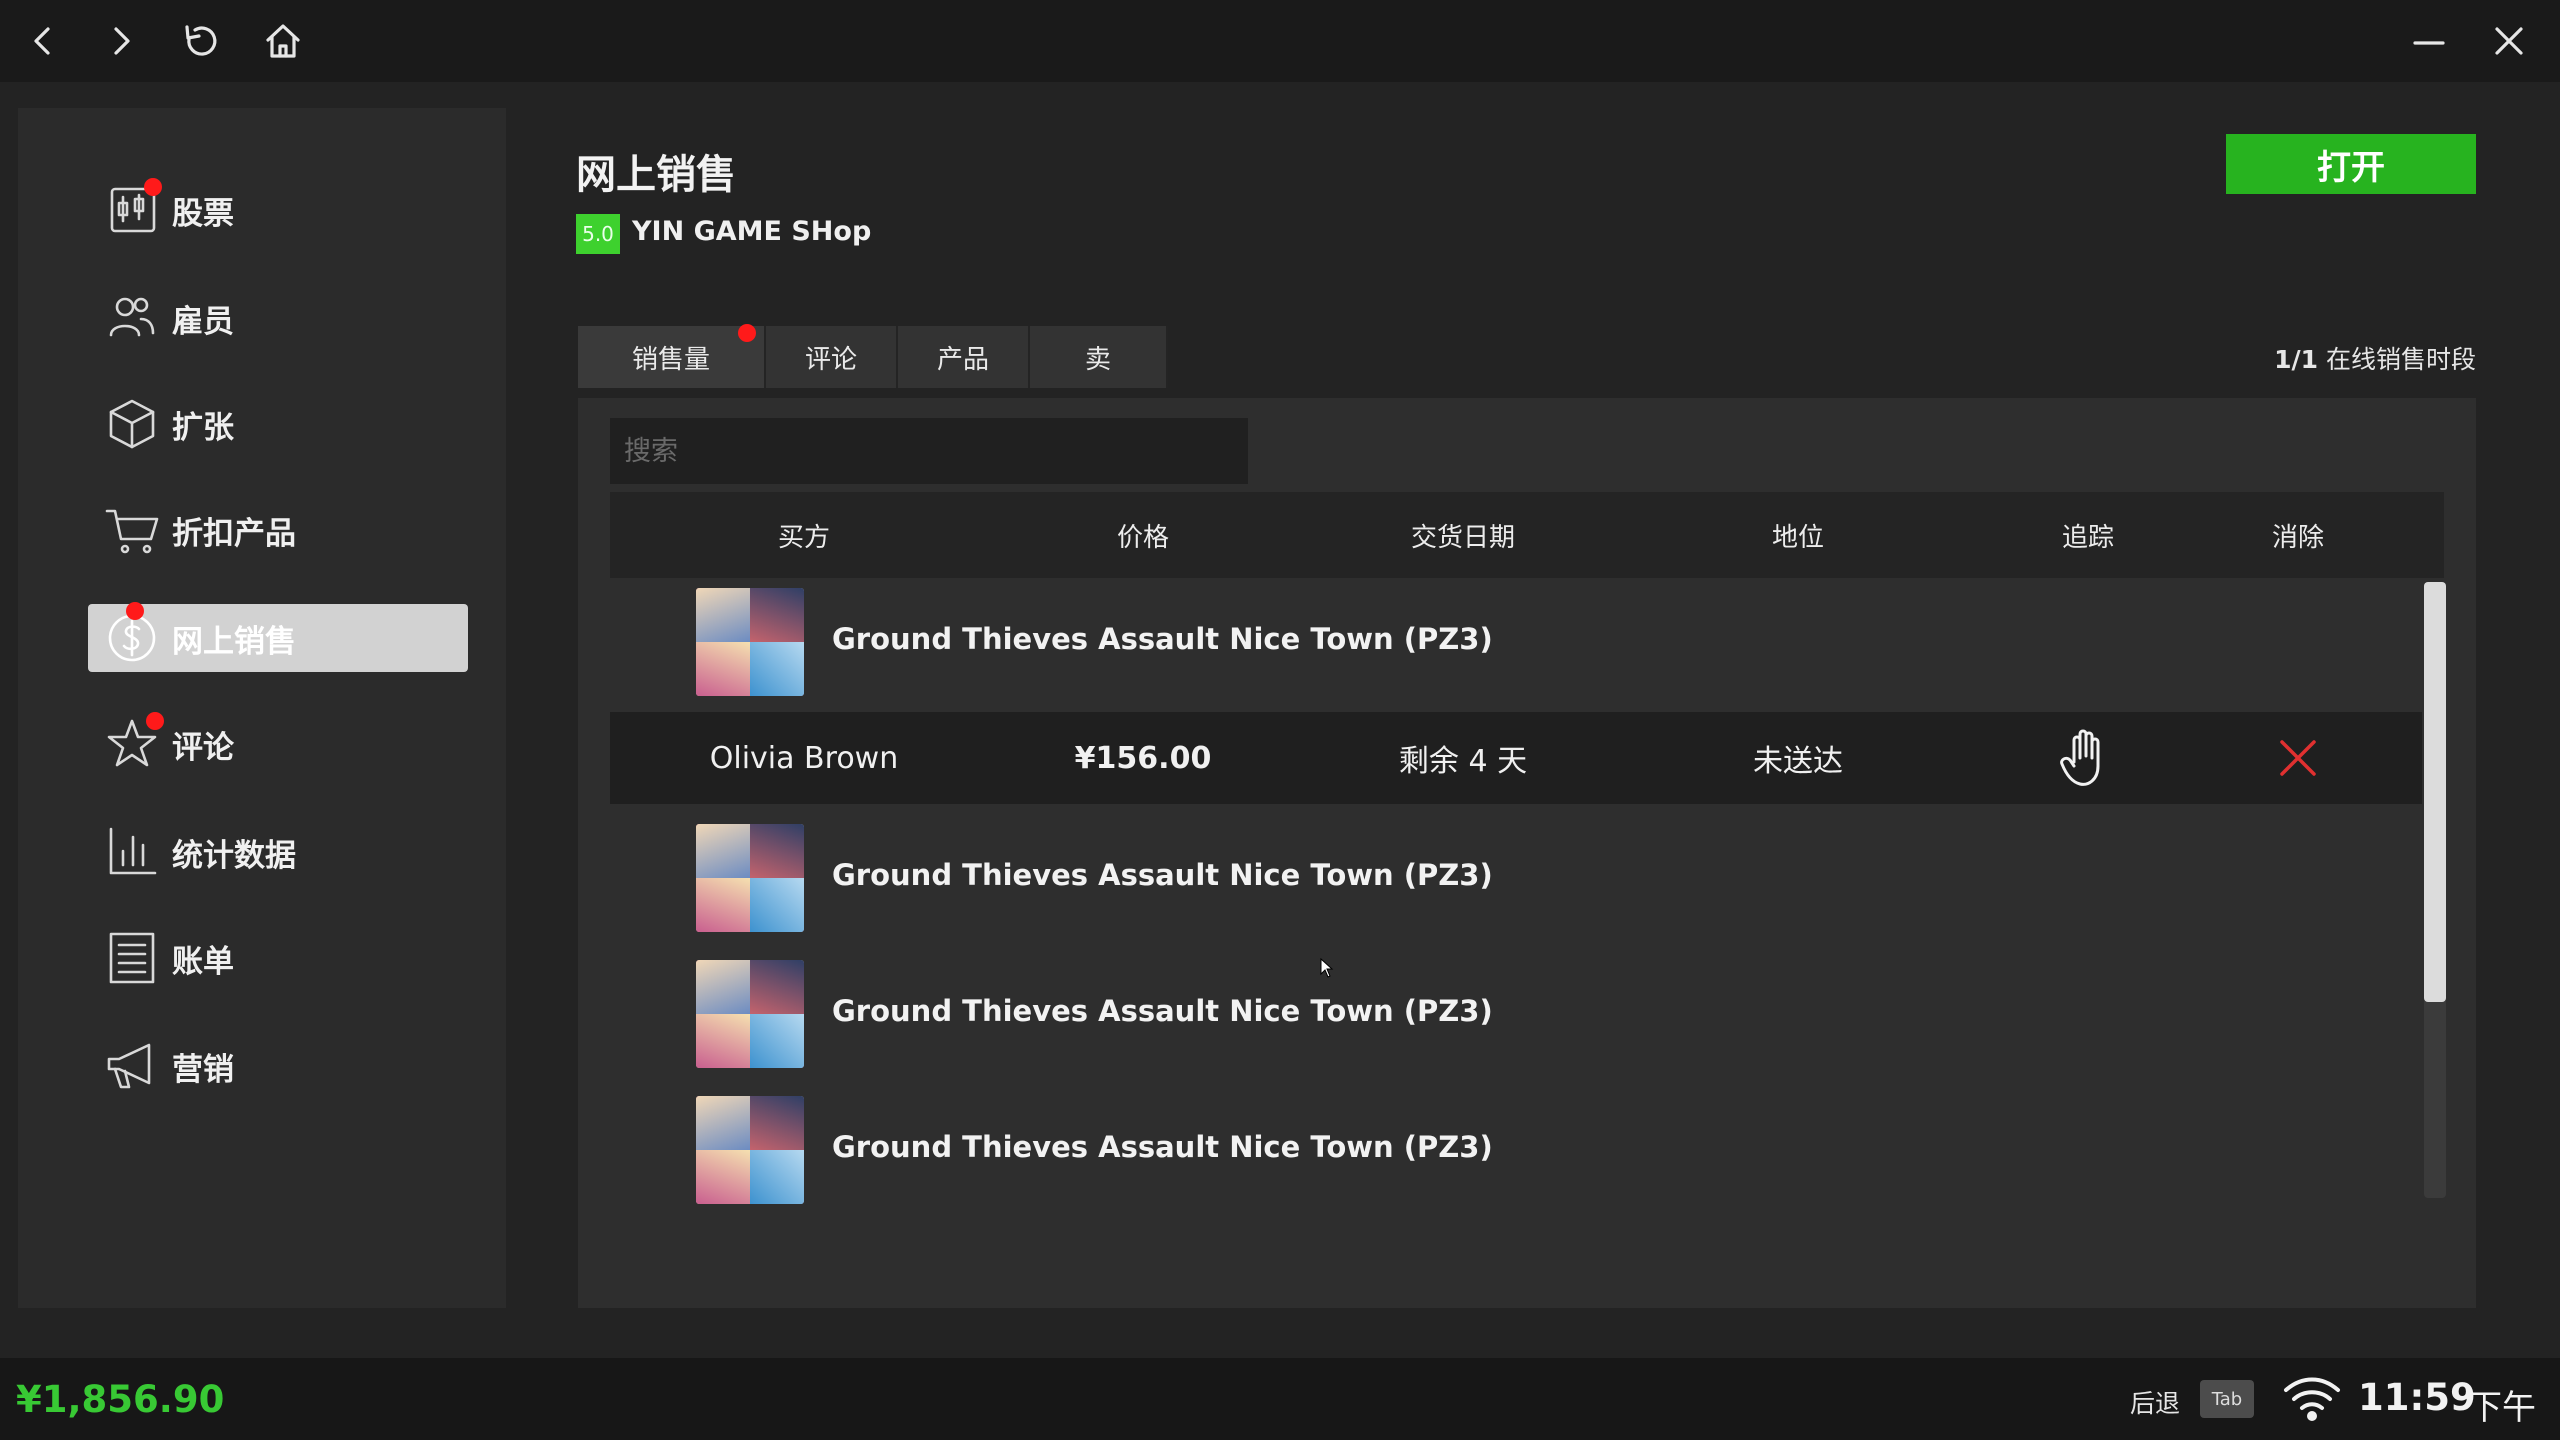 The width and height of the screenshot is (2560, 1440). What do you see at coordinates (1097, 359) in the screenshot?
I see `tab-label: 卖` at bounding box center [1097, 359].